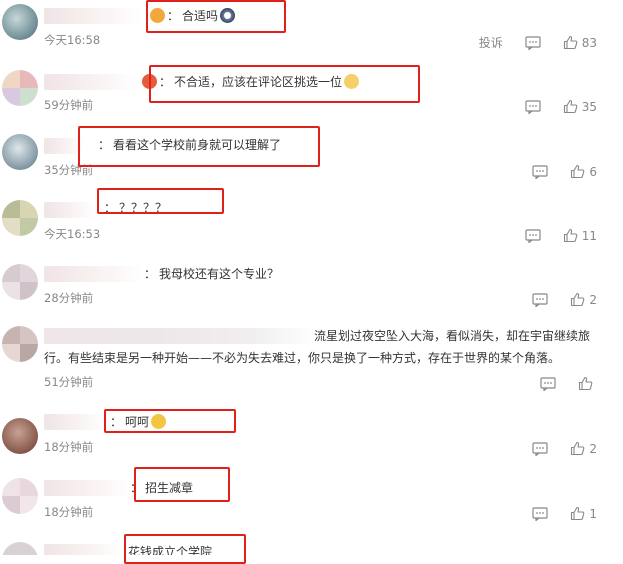 Image resolution: width=623 pixels, height=564 pixels. What do you see at coordinates (311, 430) in the screenshot?
I see `comment-item: ：呵呵 18分钟前 2` at bounding box center [311, 430].